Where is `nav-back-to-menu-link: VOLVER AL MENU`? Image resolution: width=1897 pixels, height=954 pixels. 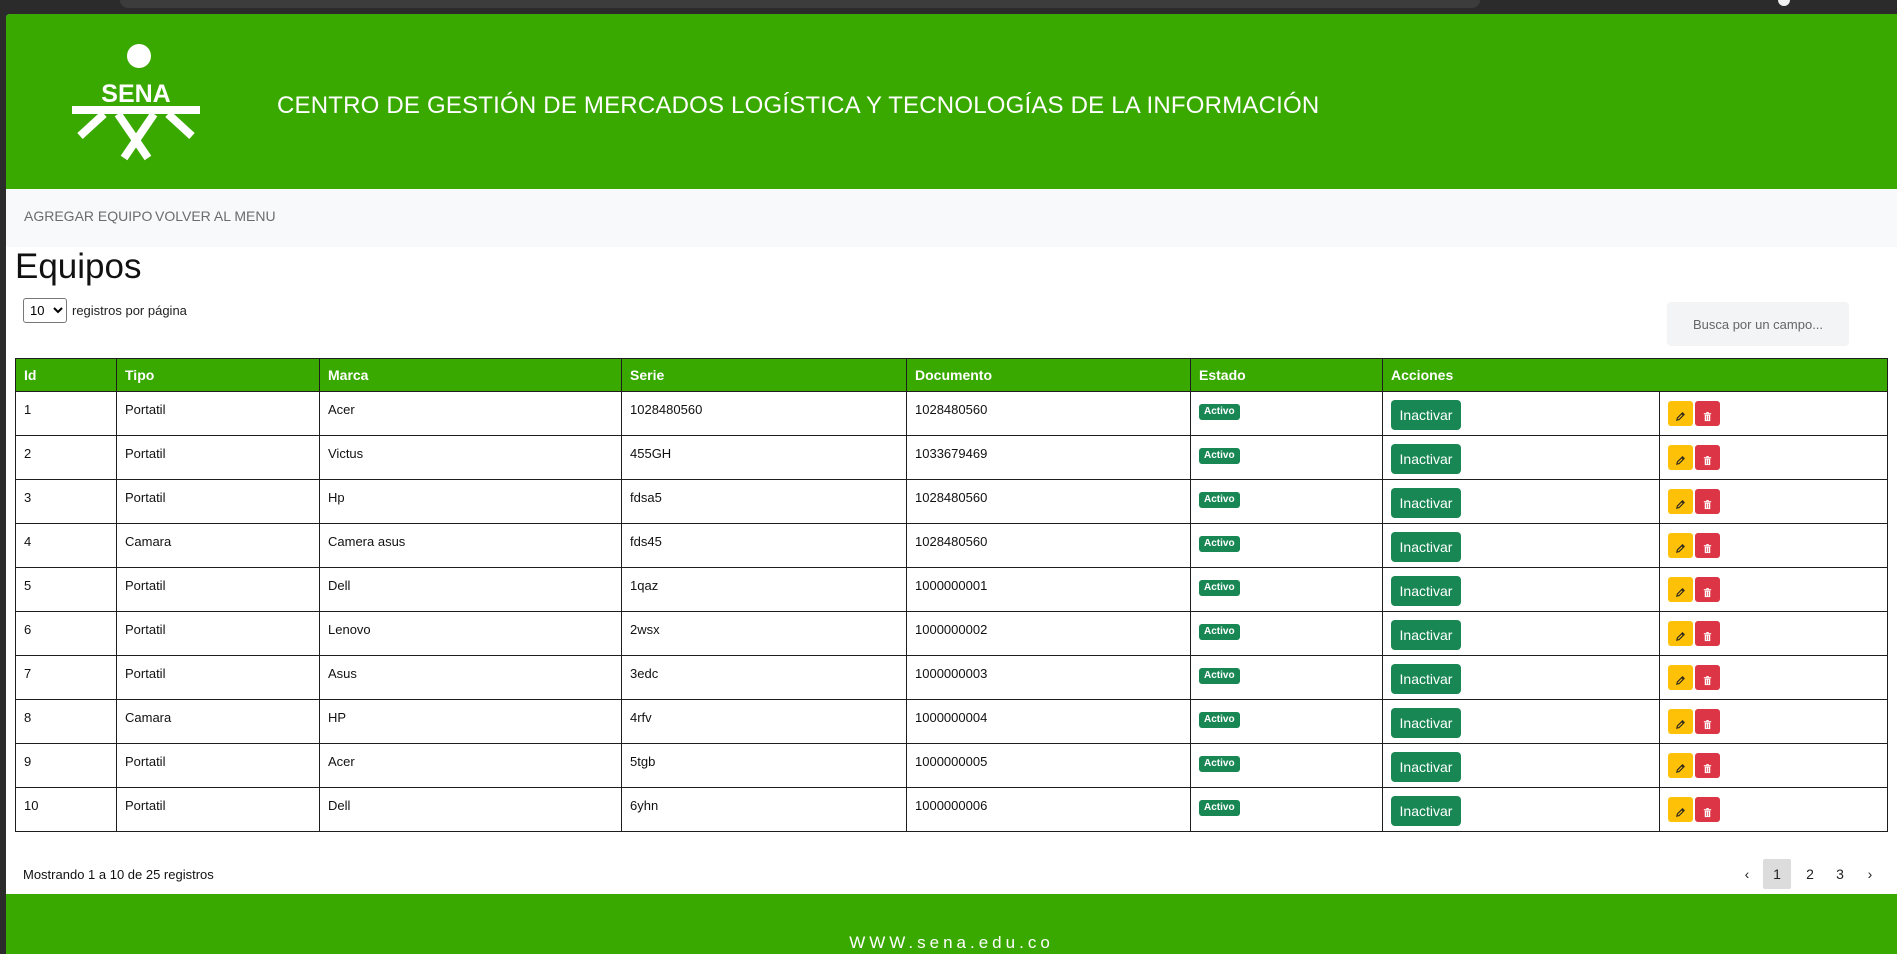
nav-back-to-menu-link: VOLVER AL MENU is located at coordinates (215, 216).